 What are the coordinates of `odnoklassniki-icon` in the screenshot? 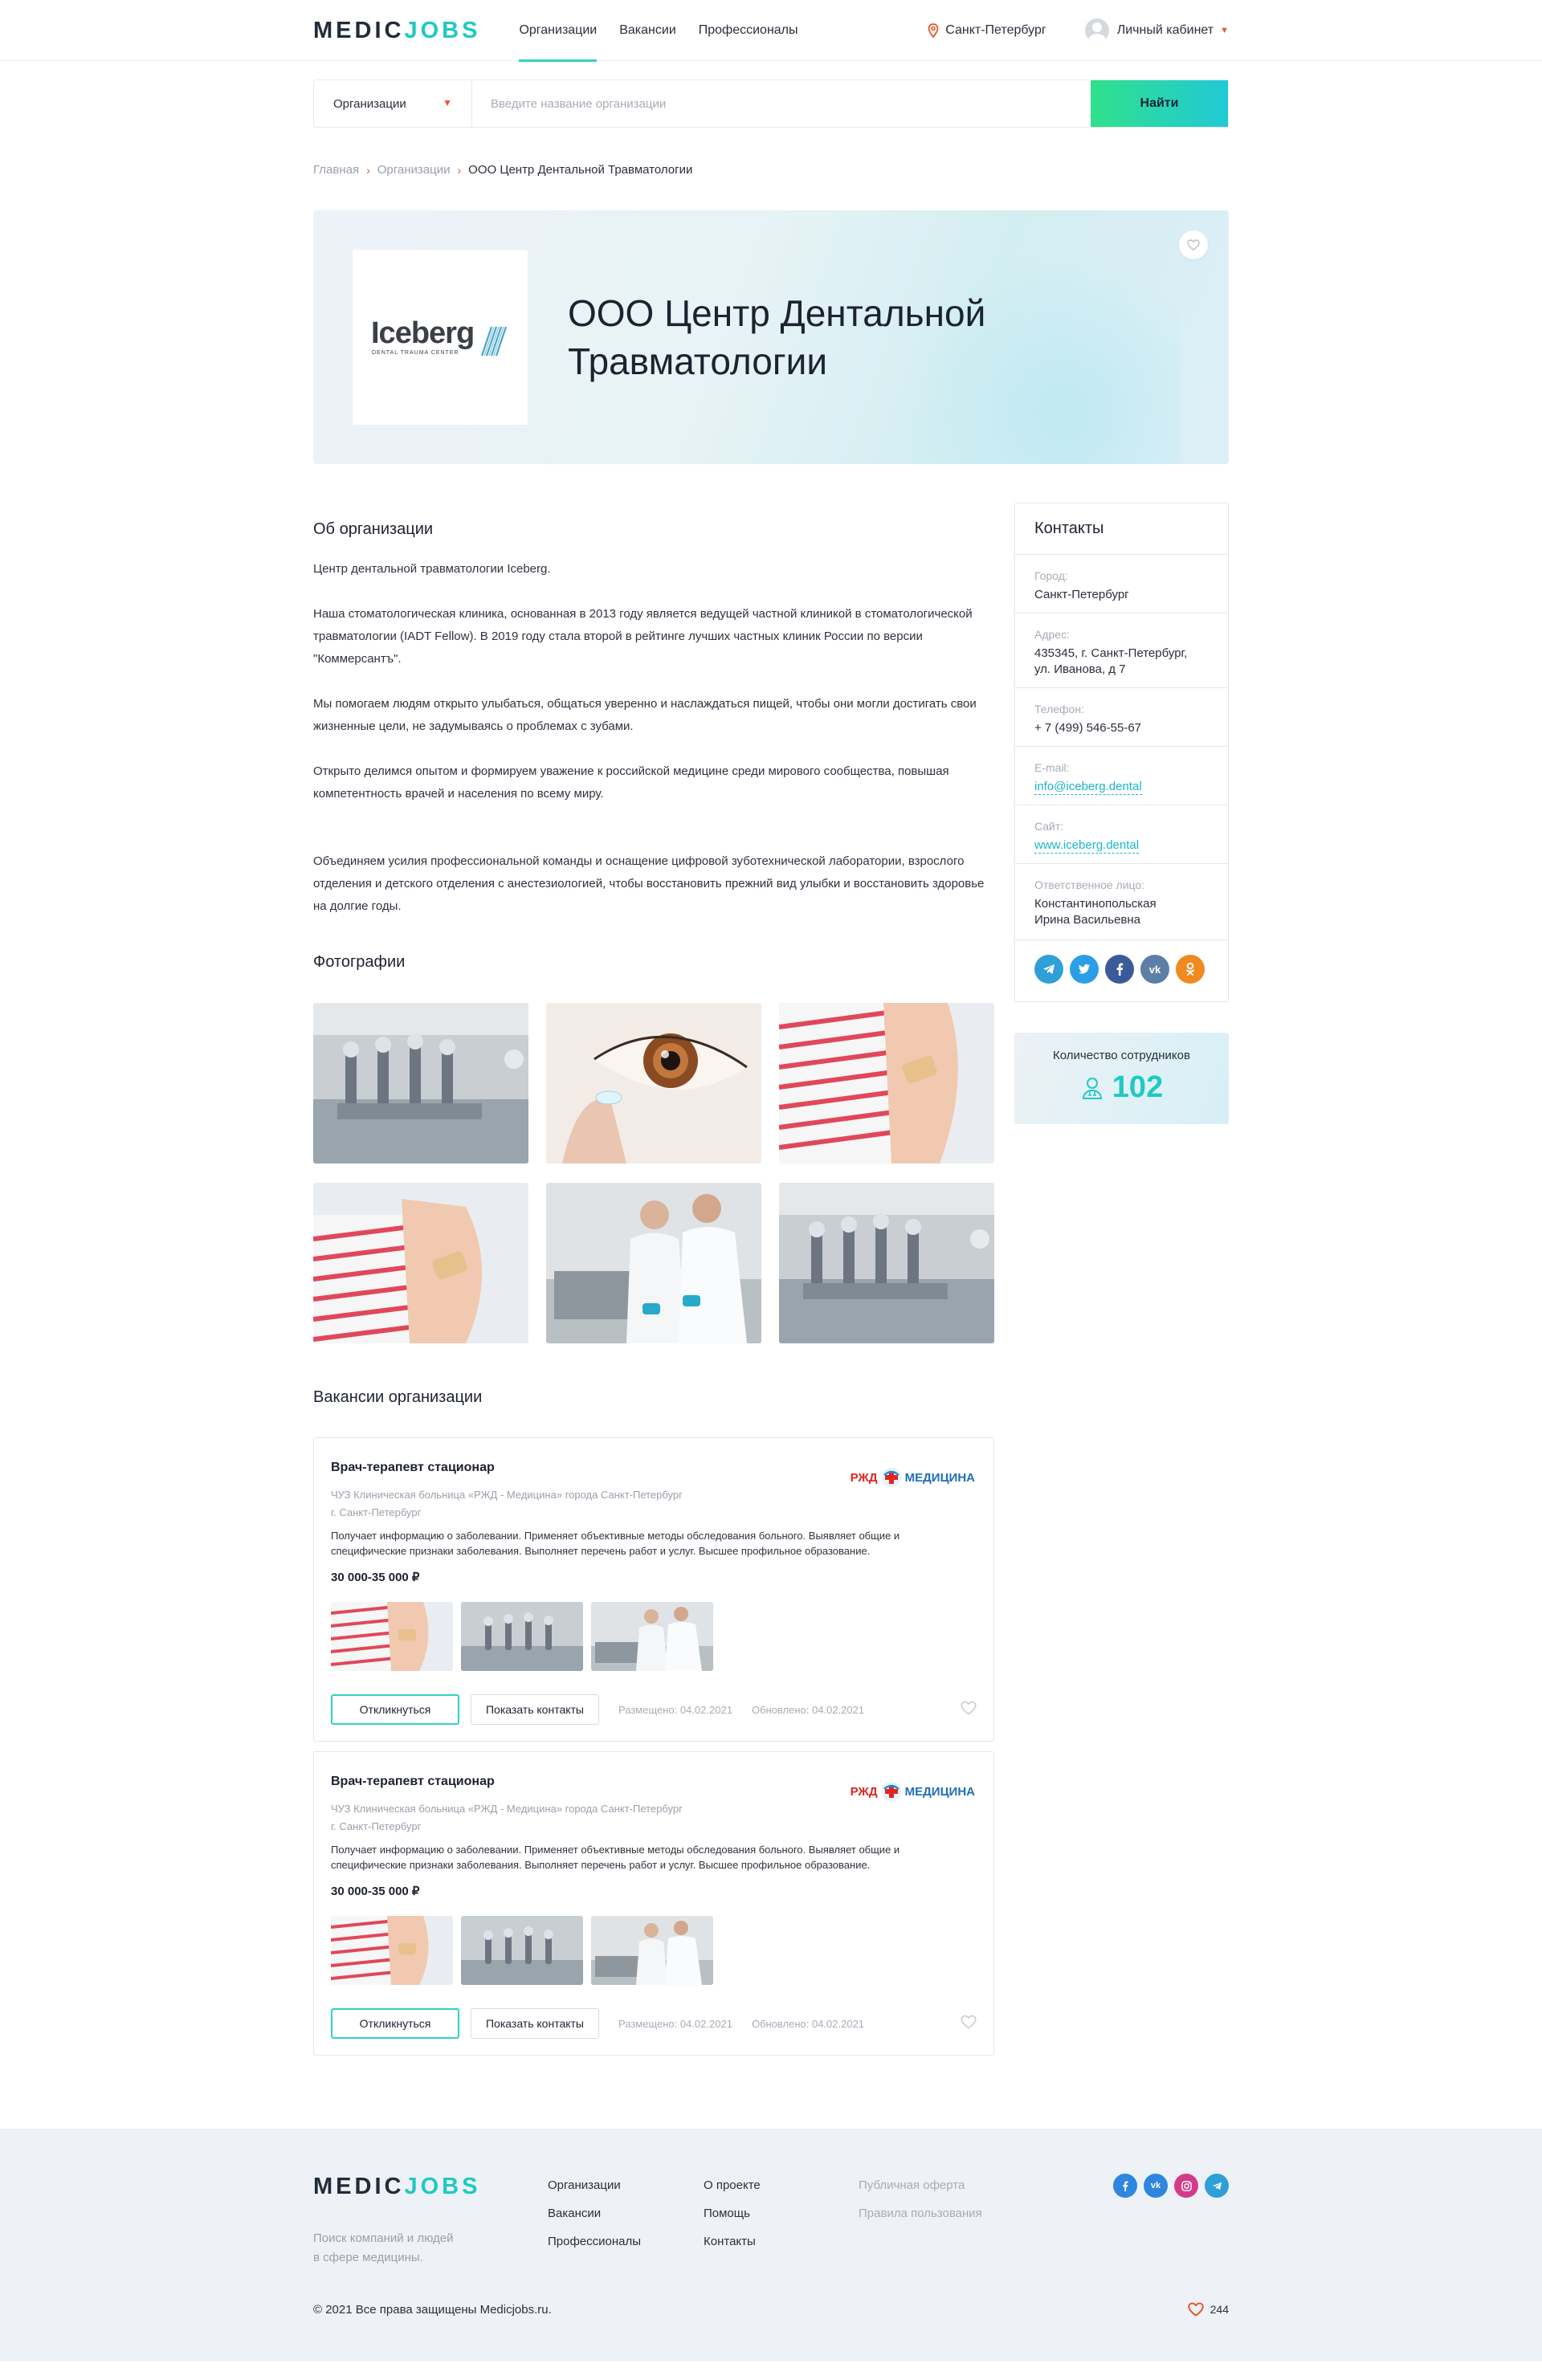 It's located at (1190, 970).